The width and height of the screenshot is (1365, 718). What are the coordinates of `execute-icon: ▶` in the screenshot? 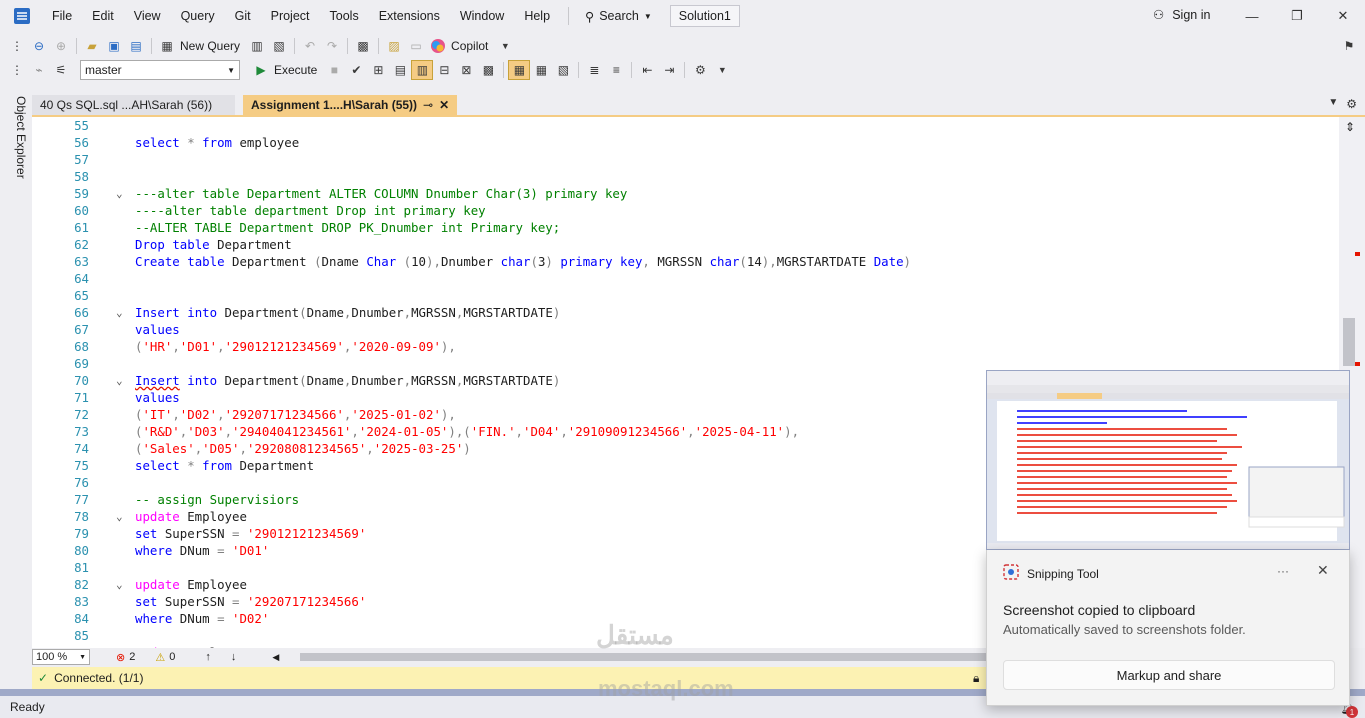 It's located at (261, 70).